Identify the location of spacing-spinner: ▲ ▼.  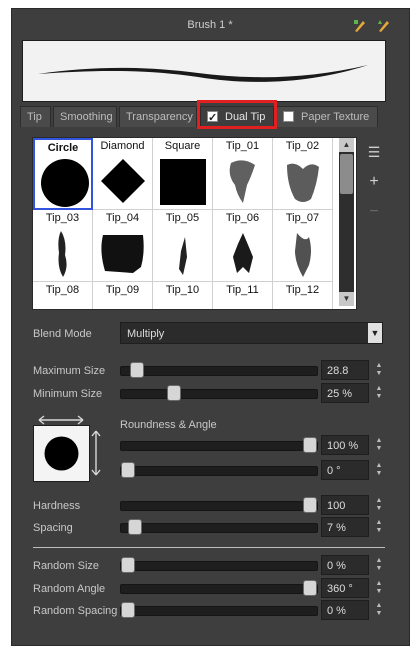
(379, 527).